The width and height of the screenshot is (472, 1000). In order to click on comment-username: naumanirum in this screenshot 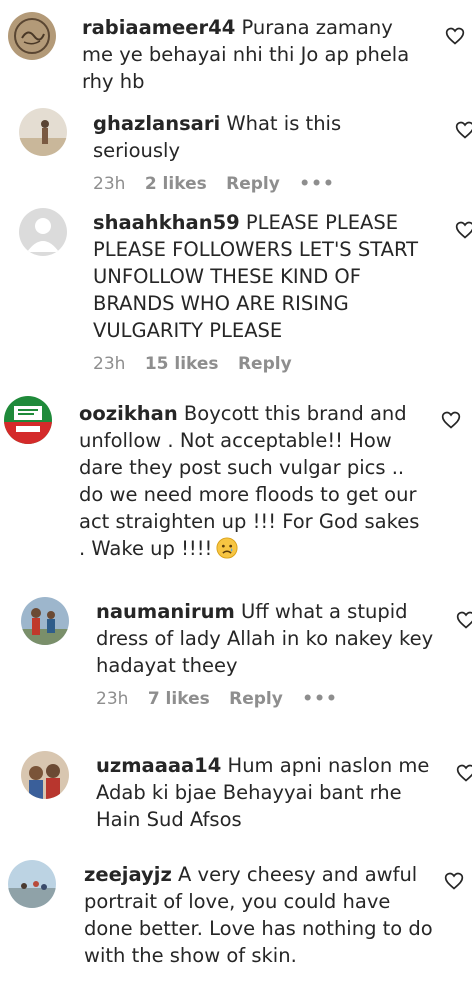, I will do `click(165, 611)`.